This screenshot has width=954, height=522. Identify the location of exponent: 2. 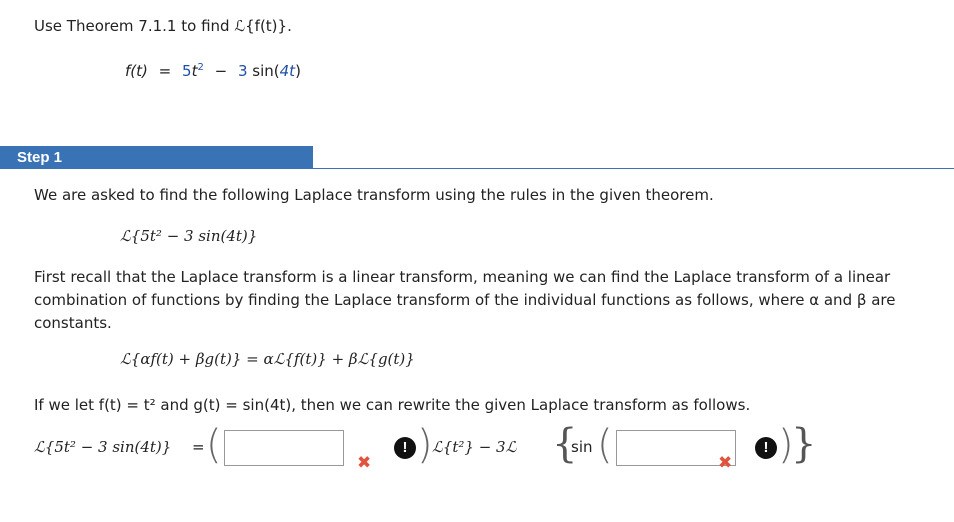
(200, 67).